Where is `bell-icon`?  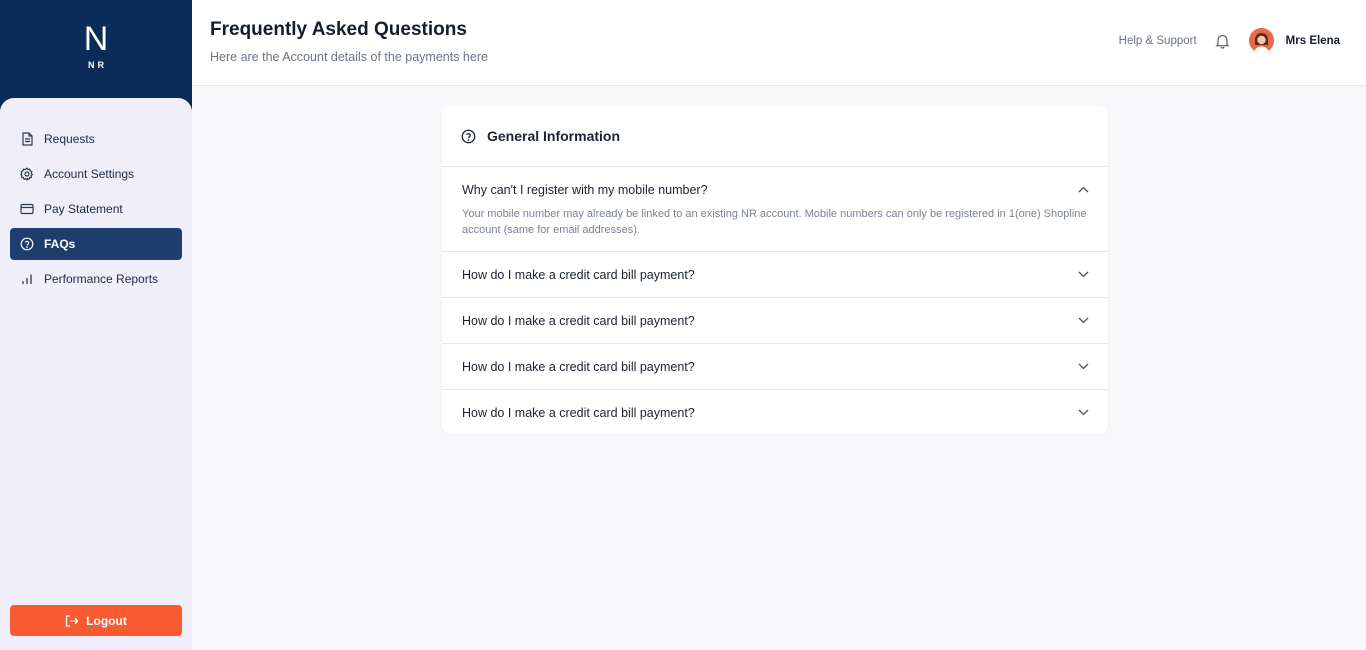 bell-icon is located at coordinates (1223, 41).